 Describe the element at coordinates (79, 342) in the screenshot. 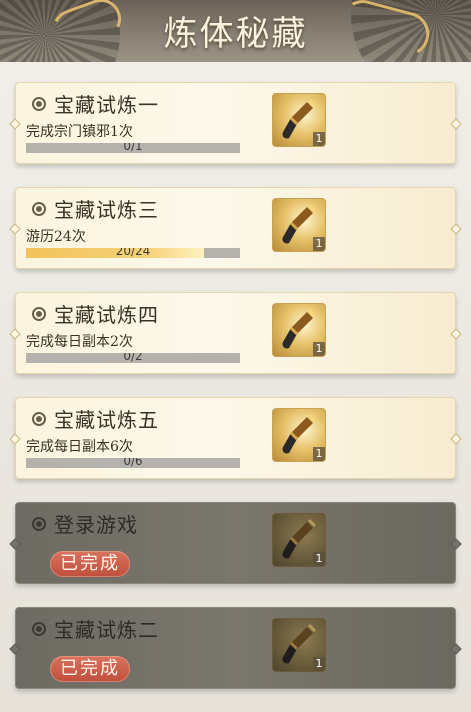

I see `task-description: 完成每日副本2次` at that location.